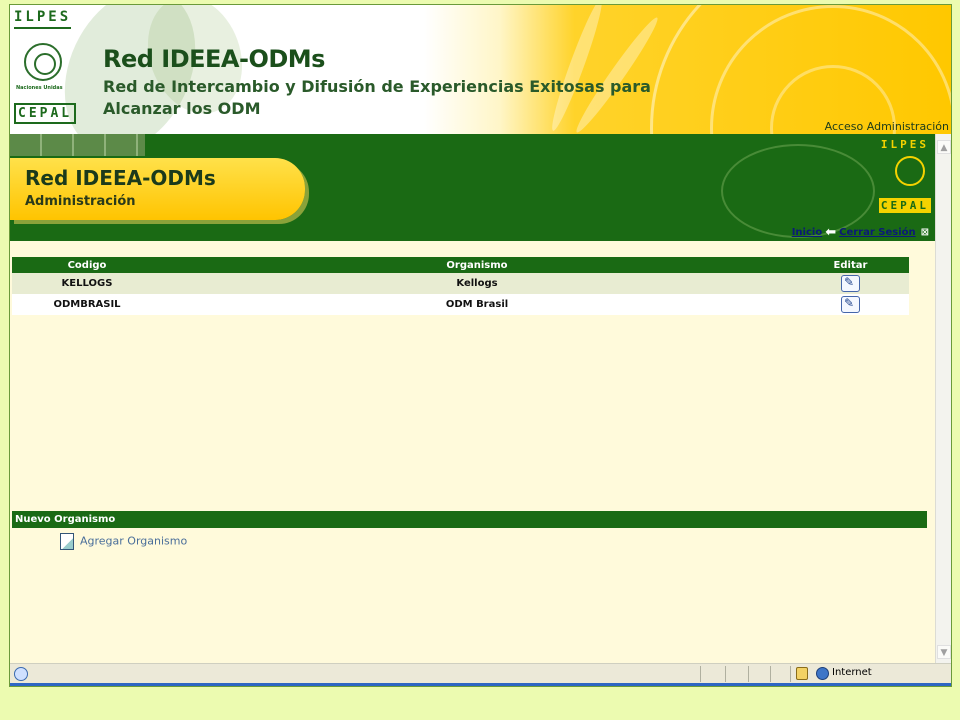 Image resolution: width=960 pixels, height=720 pixels. What do you see at coordinates (887, 126) in the screenshot?
I see `access-admin-link: Acceso Administración` at bounding box center [887, 126].